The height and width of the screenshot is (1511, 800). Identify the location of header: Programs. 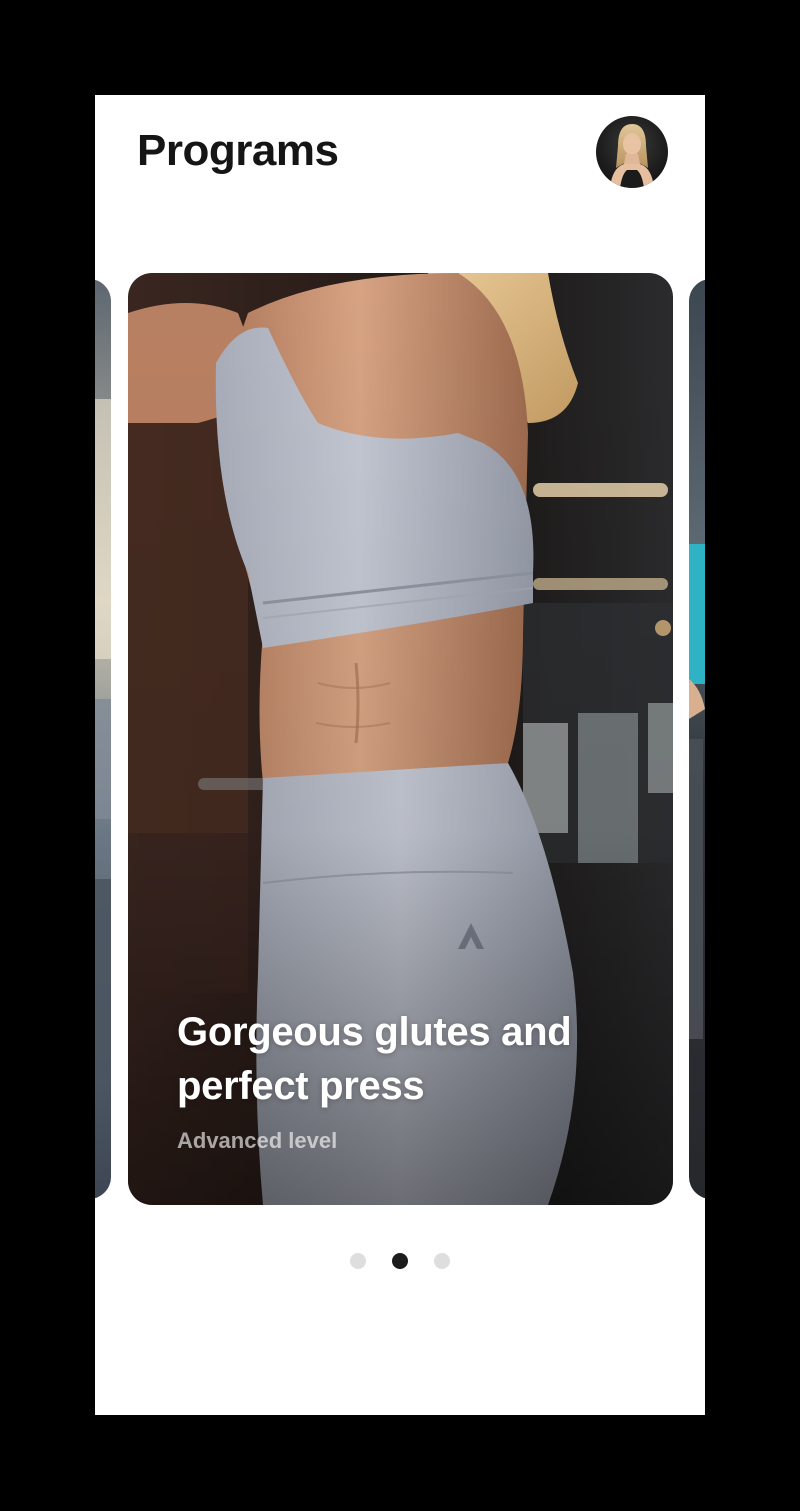
(400, 160).